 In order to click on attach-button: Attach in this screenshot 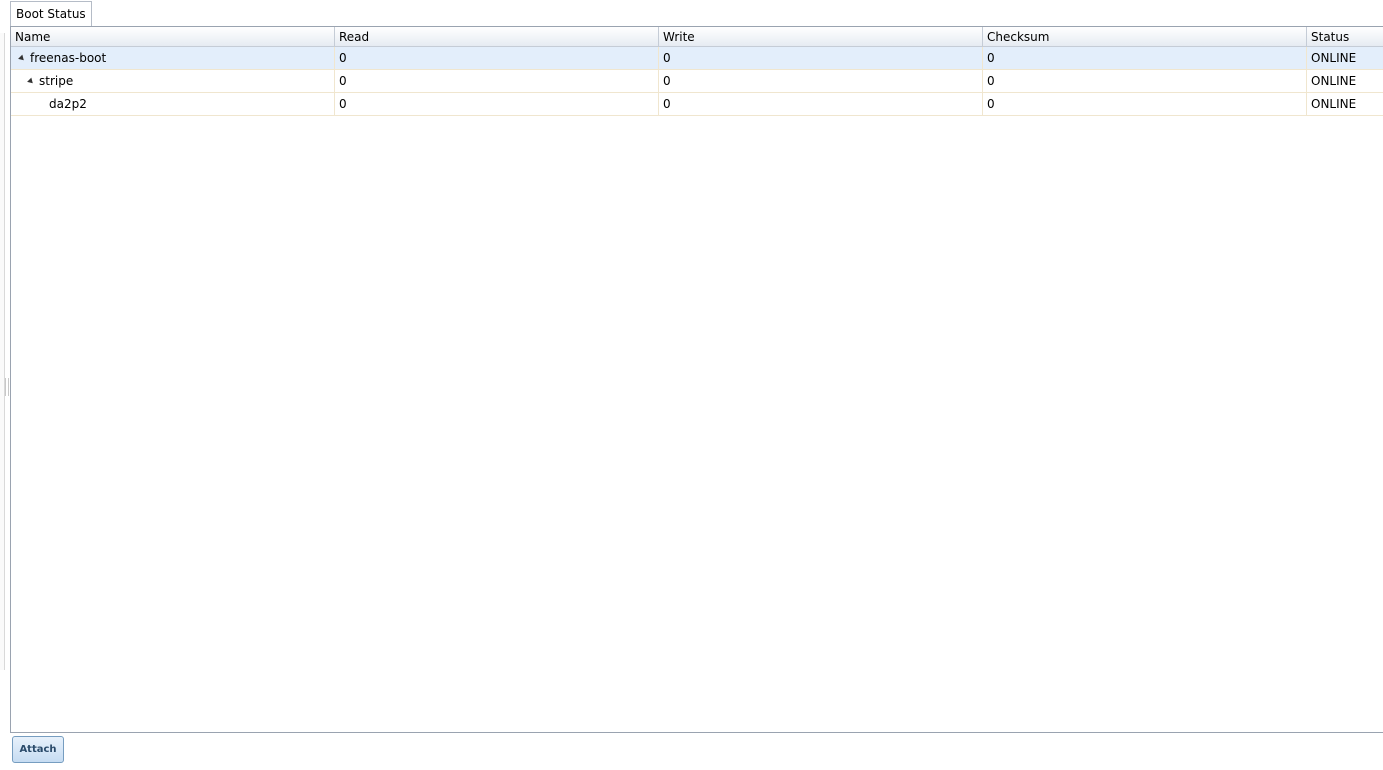, I will do `click(38, 749)`.